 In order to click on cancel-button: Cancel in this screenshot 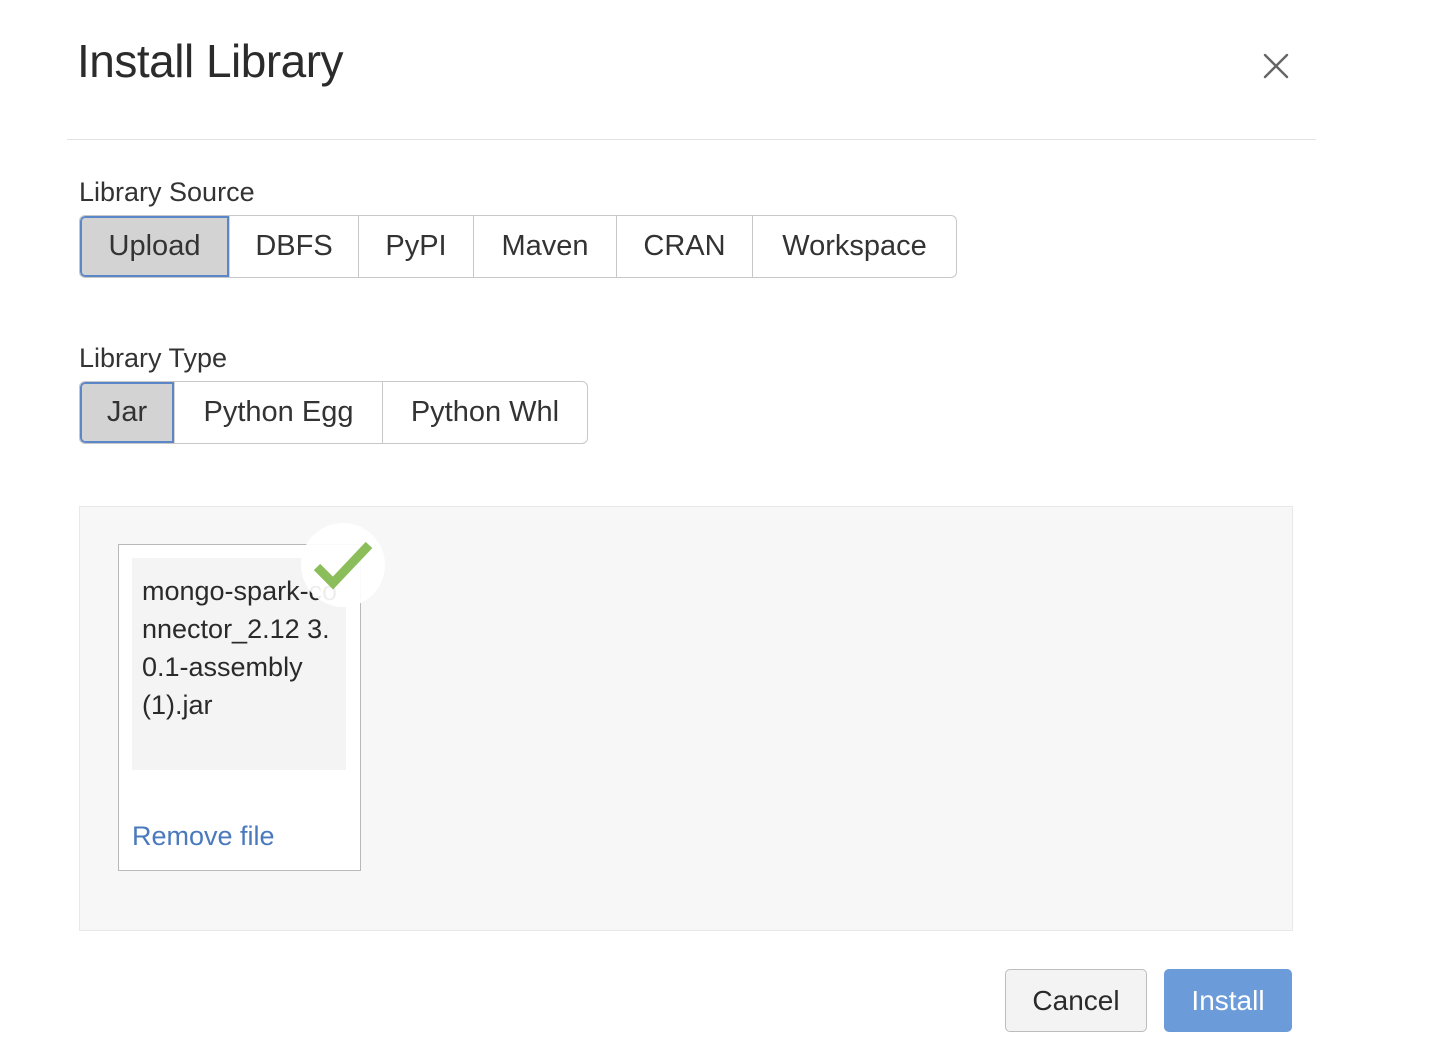, I will do `click(1076, 1000)`.